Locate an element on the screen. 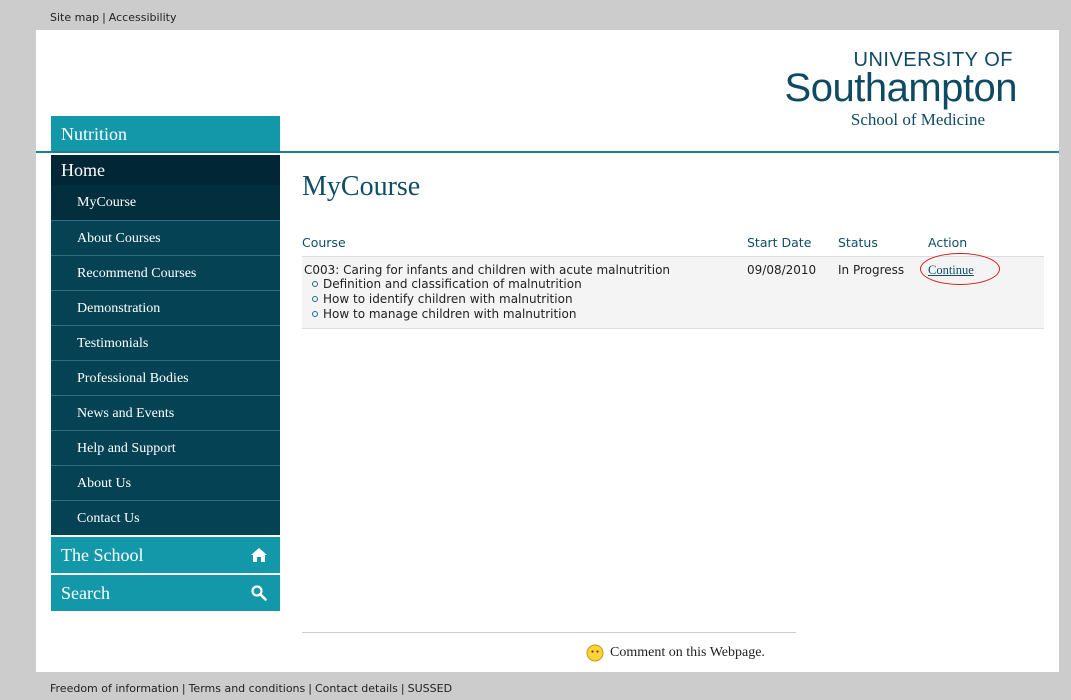  page-title: MyCourse is located at coordinates (361, 186).